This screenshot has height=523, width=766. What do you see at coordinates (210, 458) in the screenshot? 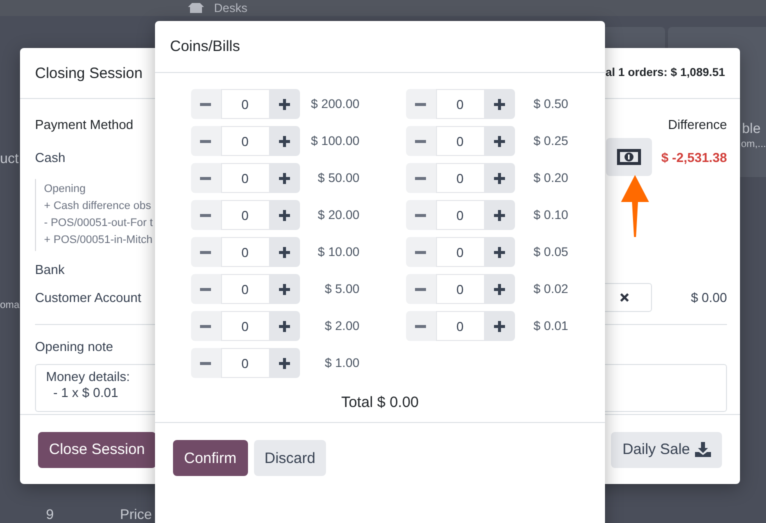
I see `confirm-button: Confirm` at bounding box center [210, 458].